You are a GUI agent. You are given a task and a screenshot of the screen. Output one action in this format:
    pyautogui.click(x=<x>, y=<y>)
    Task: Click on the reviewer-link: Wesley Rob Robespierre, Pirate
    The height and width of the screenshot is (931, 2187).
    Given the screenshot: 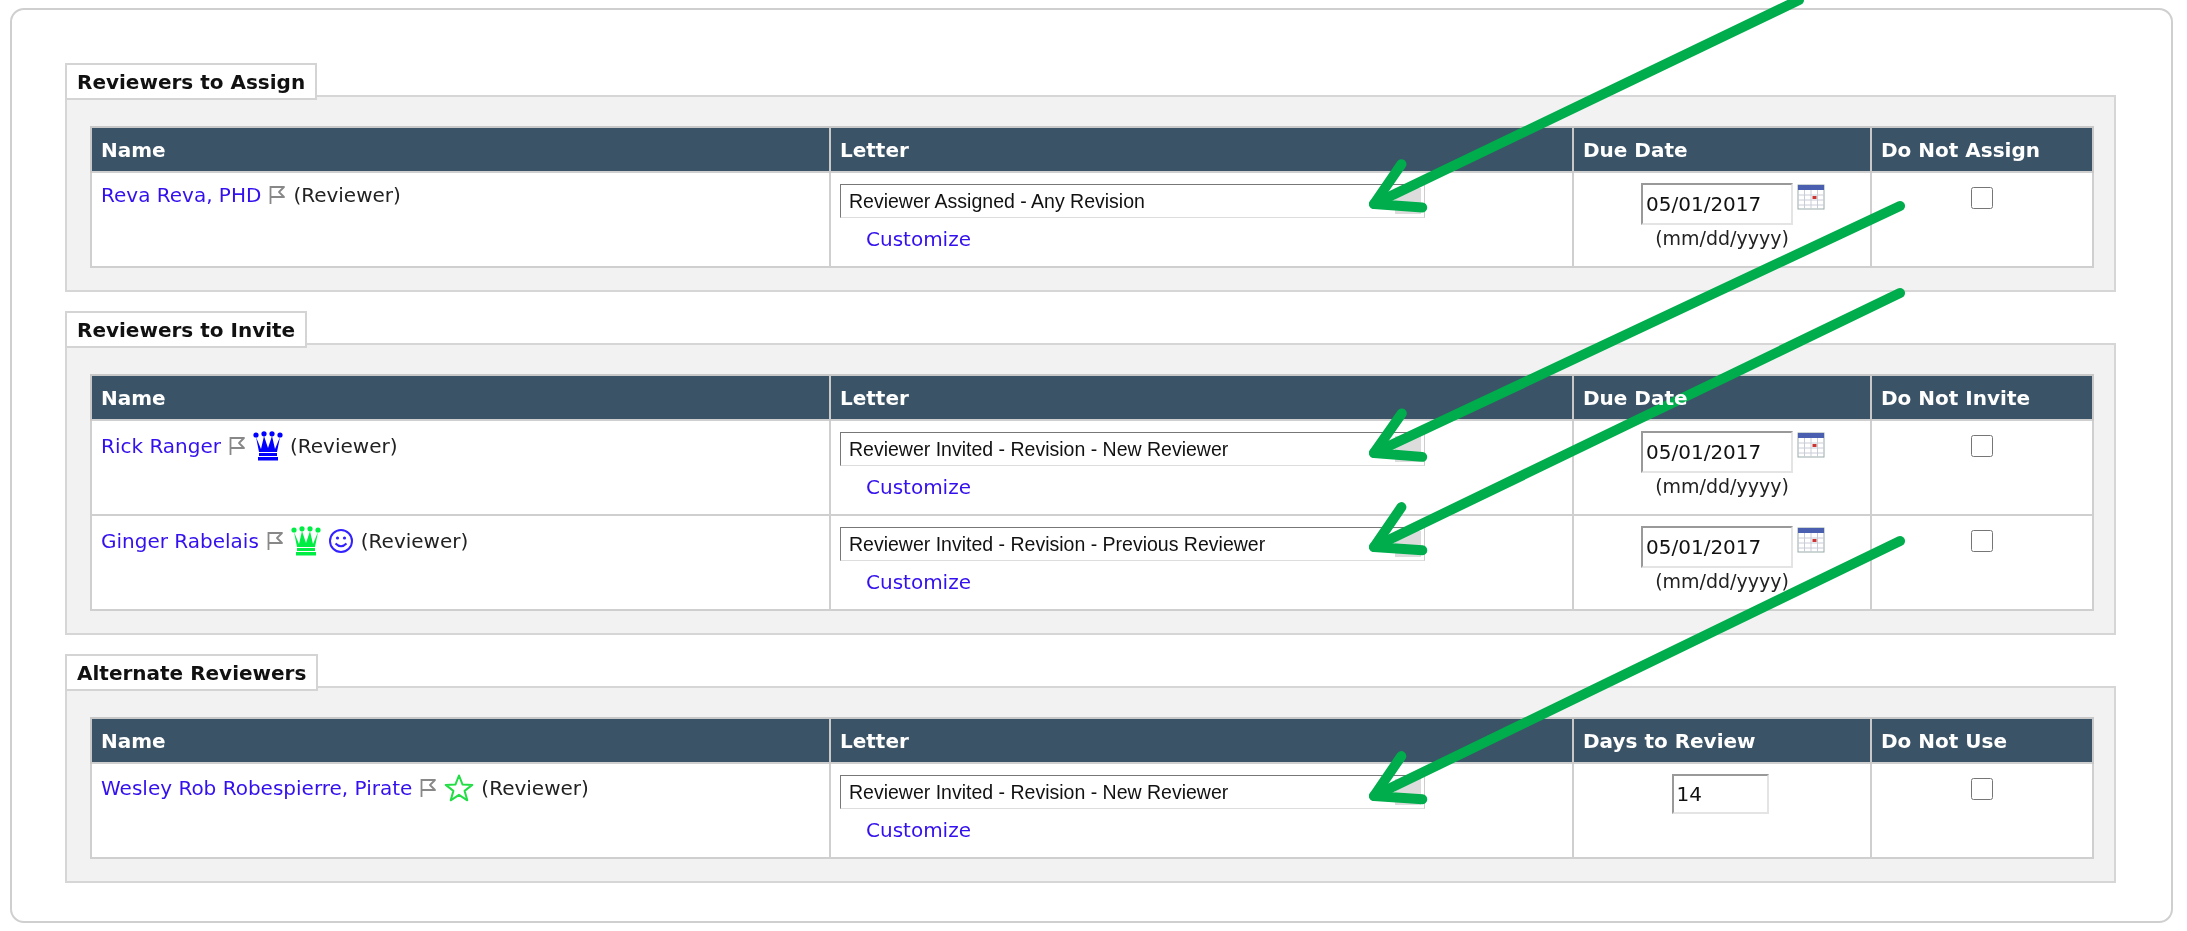 What is the action you would take?
    pyautogui.click(x=257, y=788)
    